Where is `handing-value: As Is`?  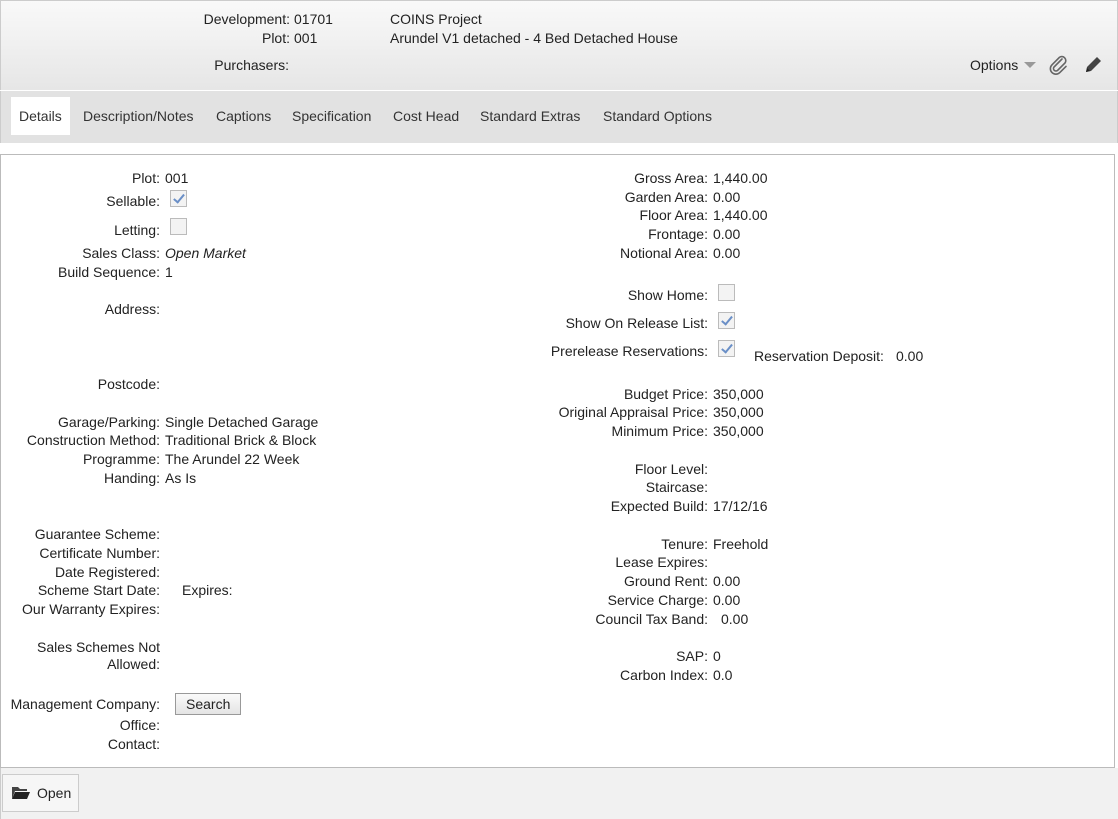 handing-value: As Is is located at coordinates (181, 478).